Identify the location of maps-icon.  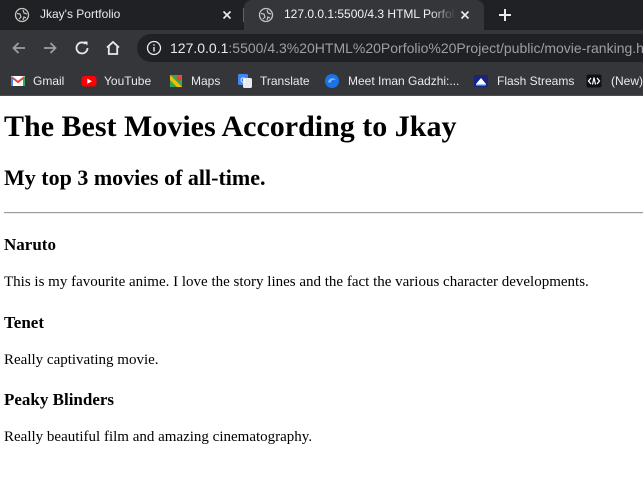
(176, 81).